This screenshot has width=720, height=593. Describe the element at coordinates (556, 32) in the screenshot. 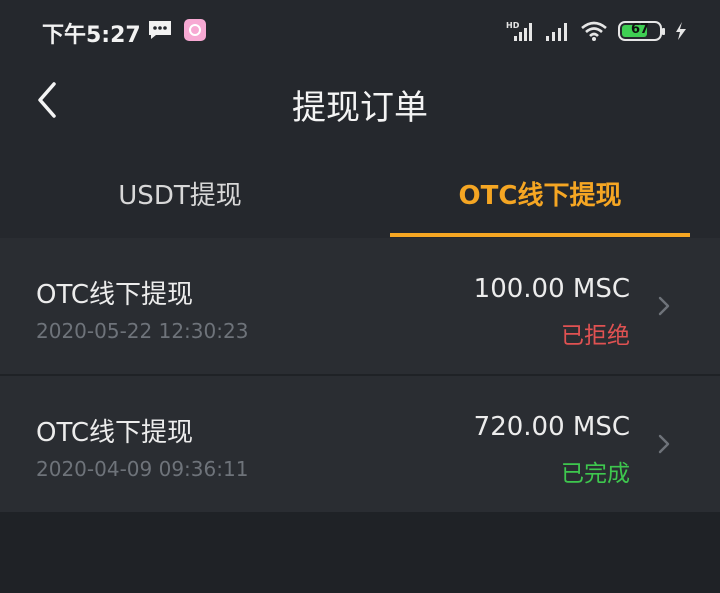

I see `signal-icon` at that location.